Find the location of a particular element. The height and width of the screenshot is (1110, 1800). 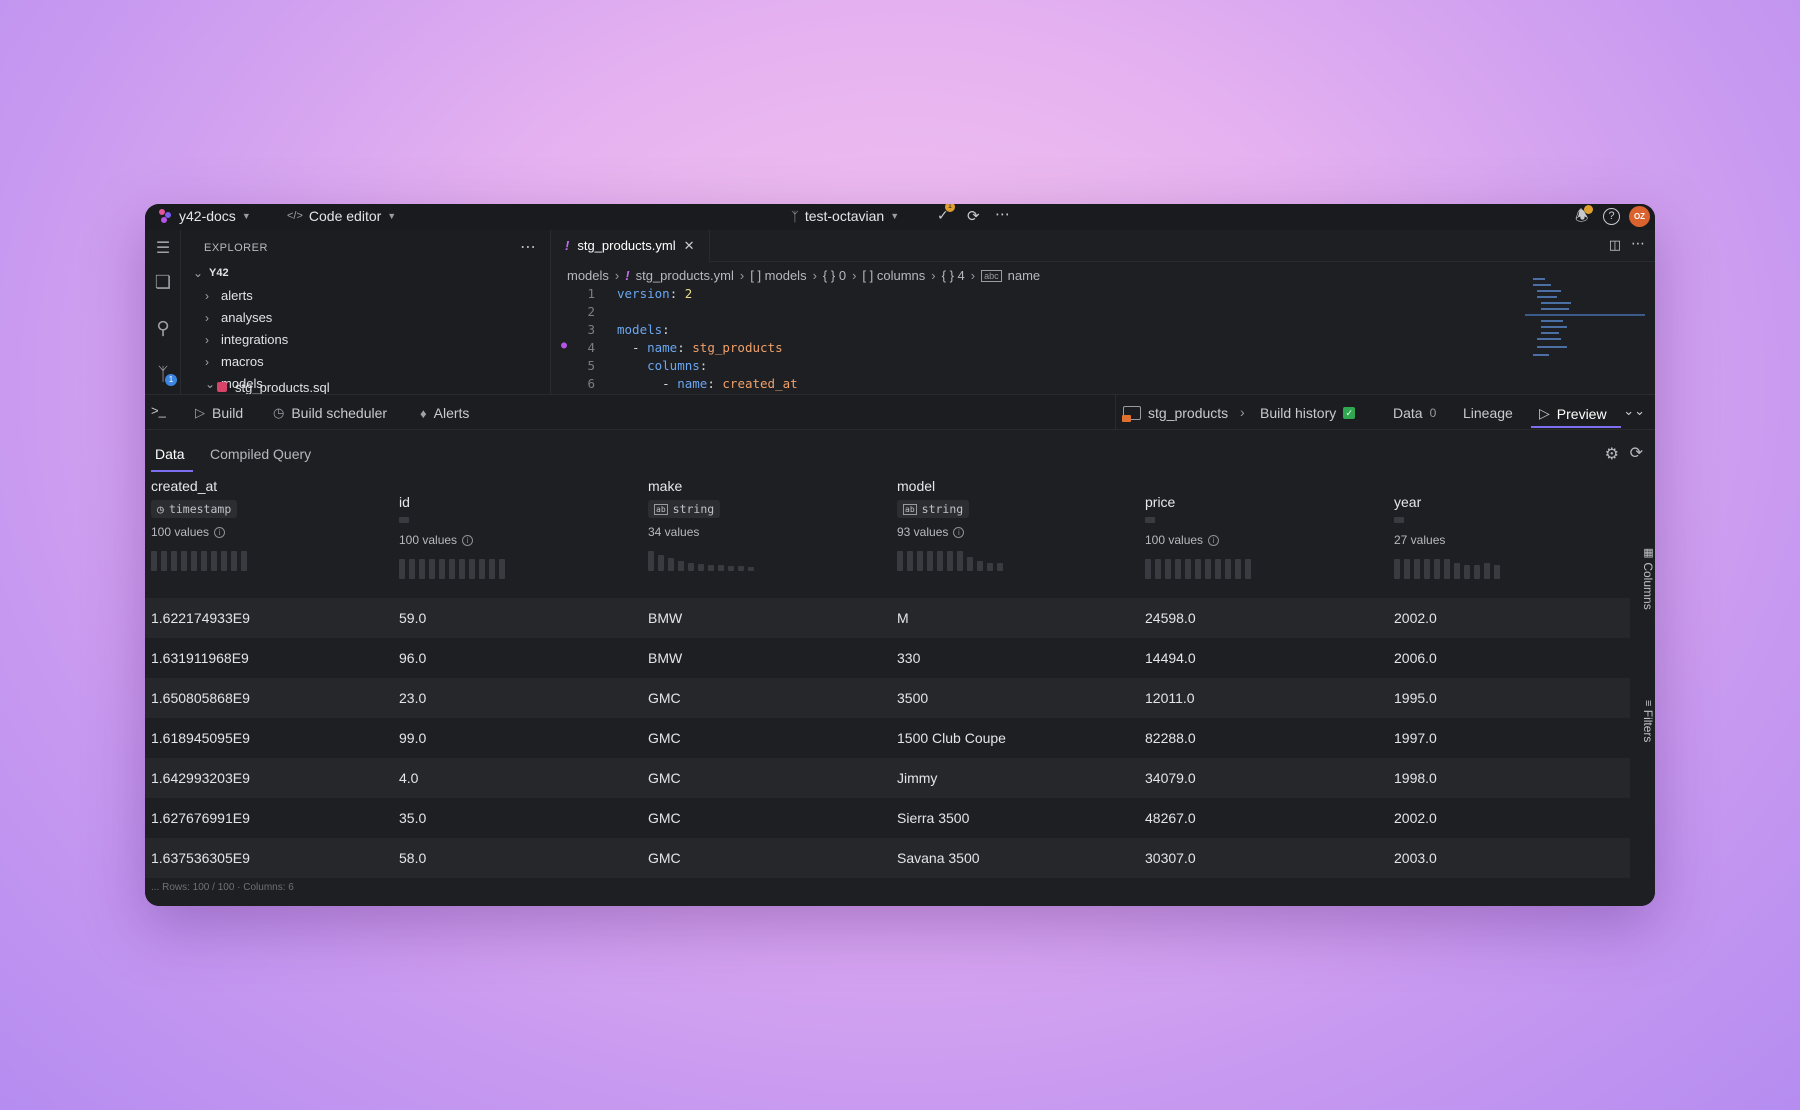

values-count: 34 values is located at coordinates (674, 532).